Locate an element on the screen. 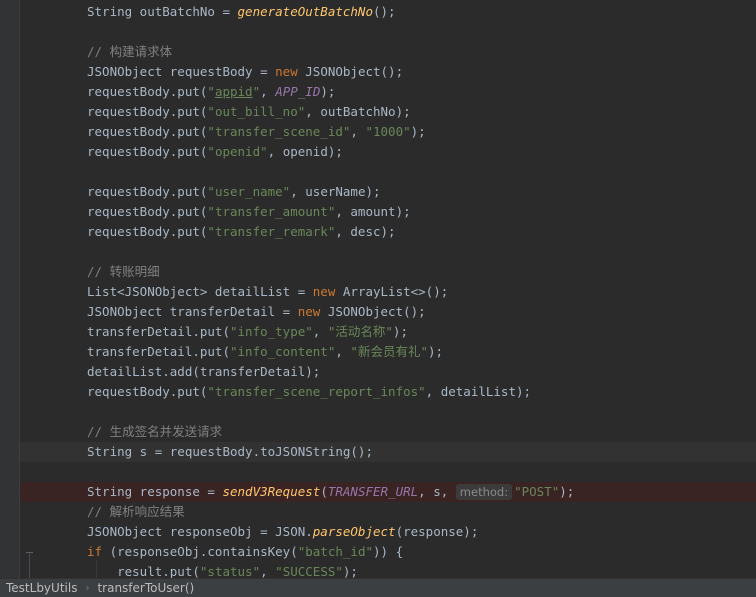 The width and height of the screenshot is (756, 597). code-token: appid is located at coordinates (233, 91).